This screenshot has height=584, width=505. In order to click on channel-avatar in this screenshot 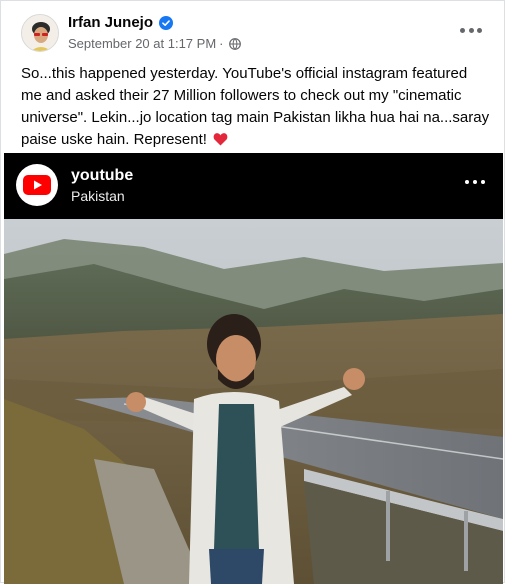, I will do `click(37, 185)`.